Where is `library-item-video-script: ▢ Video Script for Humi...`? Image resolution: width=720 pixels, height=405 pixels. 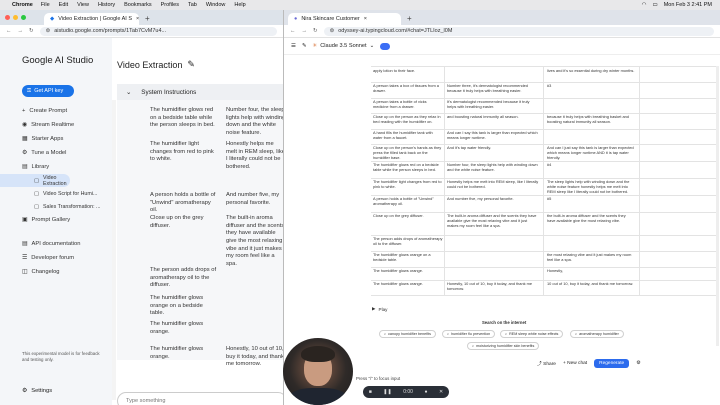 library-item-video-script: ▢ Video Script for Humi... is located at coordinates (56, 193).